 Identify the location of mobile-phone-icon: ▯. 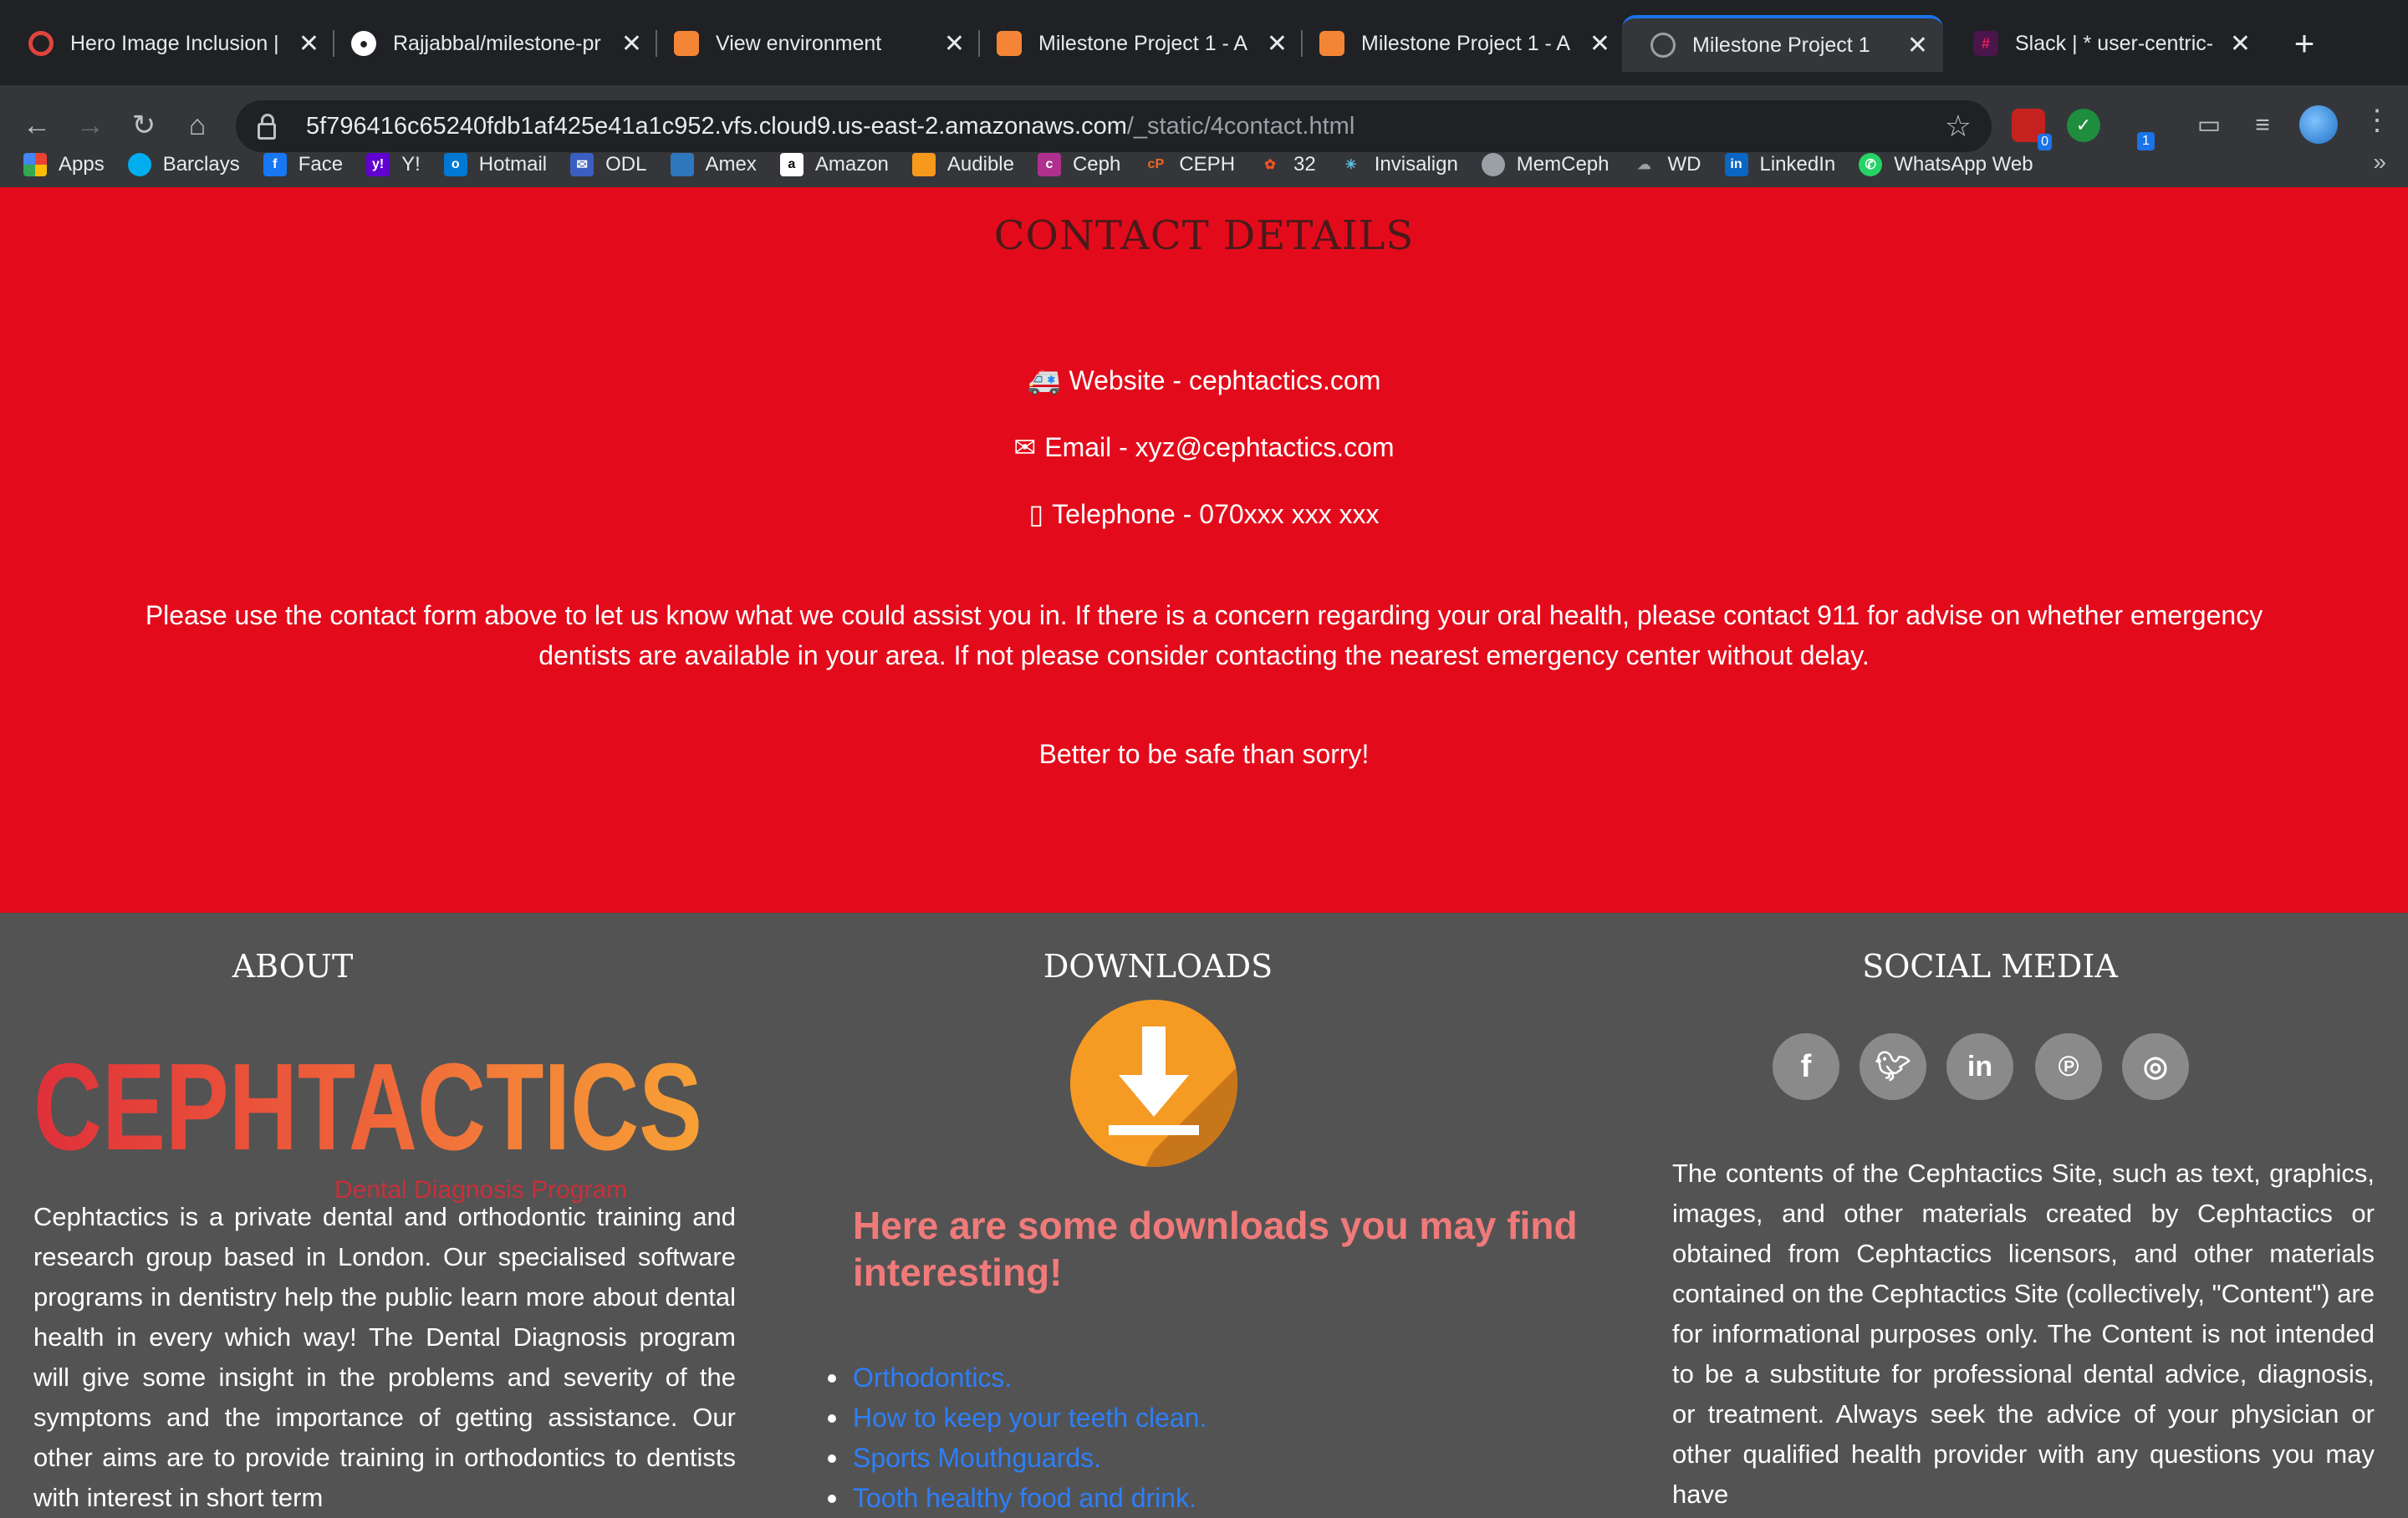
(1036, 514).